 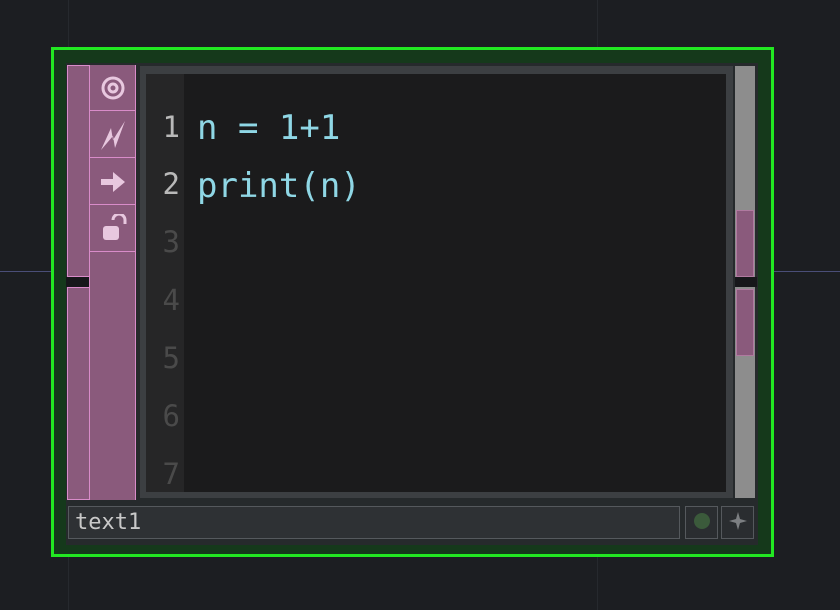 I want to click on viewer-toggle-button, so click(x=112, y=88).